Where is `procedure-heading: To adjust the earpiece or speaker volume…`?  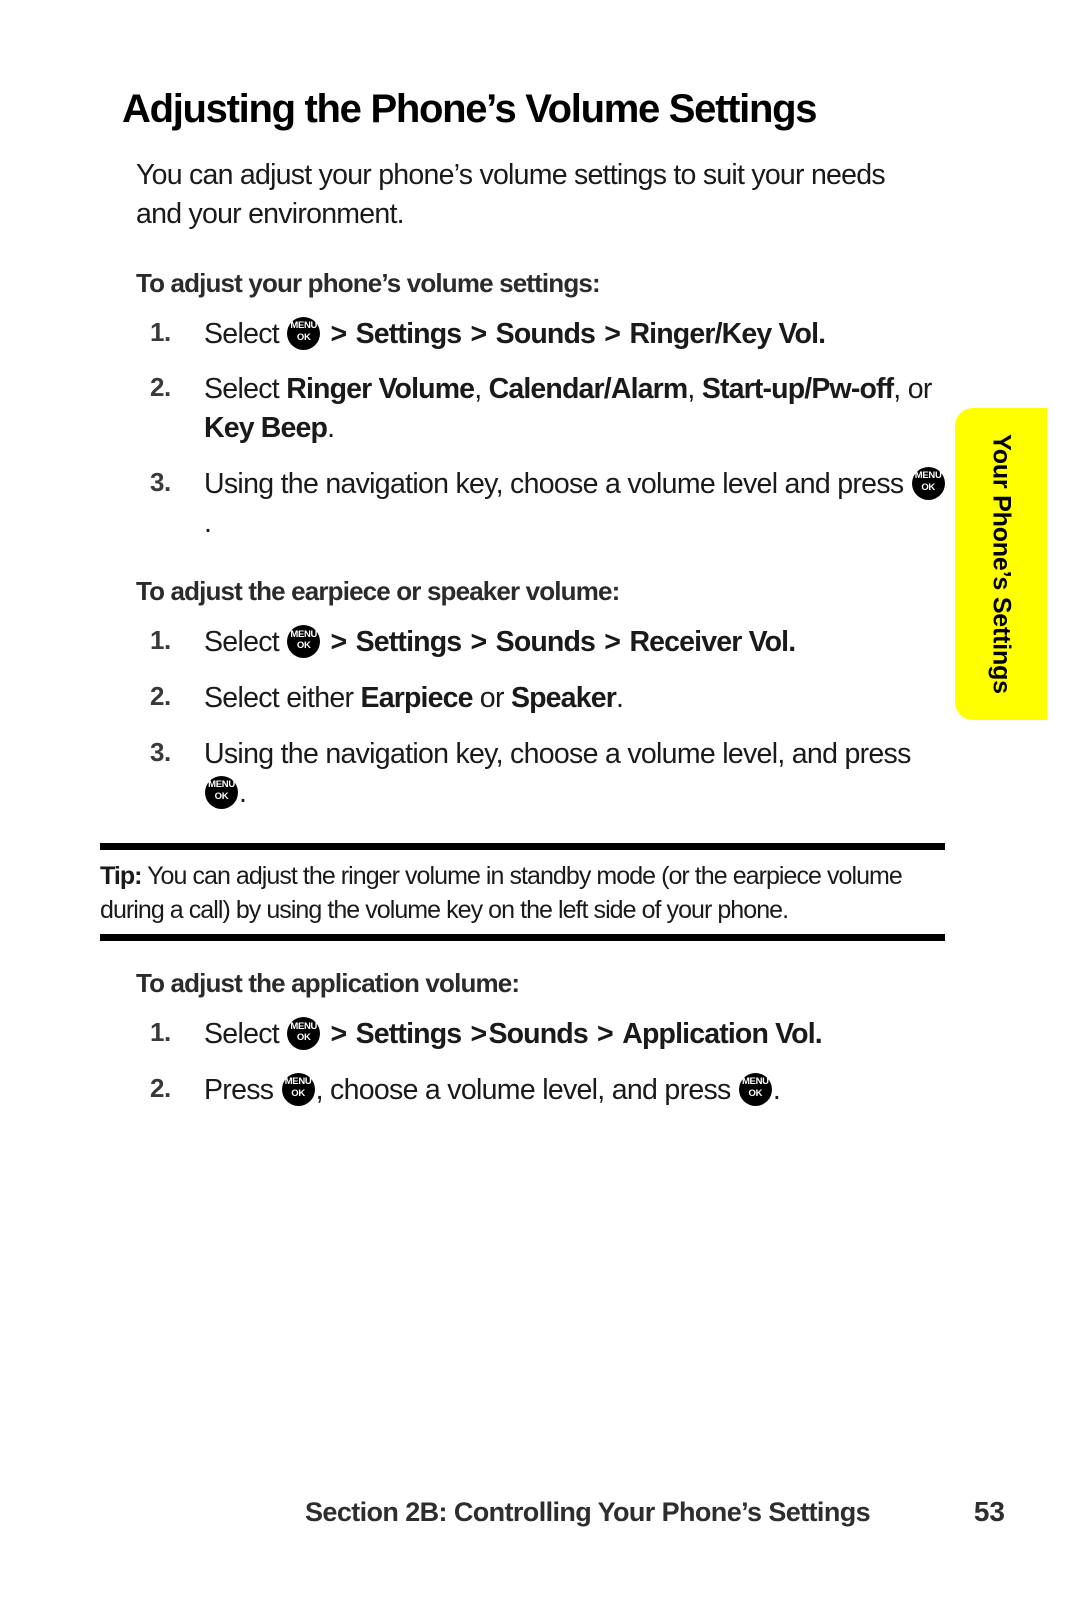 procedure-heading: To adjust the earpiece or speaker volume… is located at coordinates (378, 591).